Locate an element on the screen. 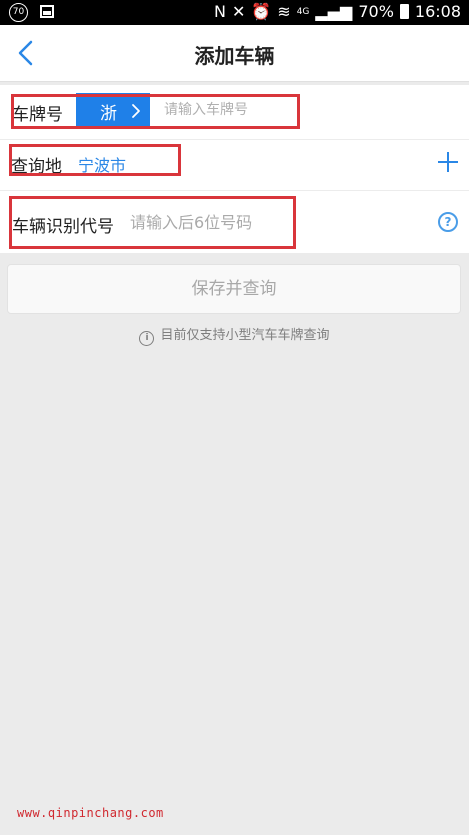  image-notification-icon is located at coordinates (47, 11).